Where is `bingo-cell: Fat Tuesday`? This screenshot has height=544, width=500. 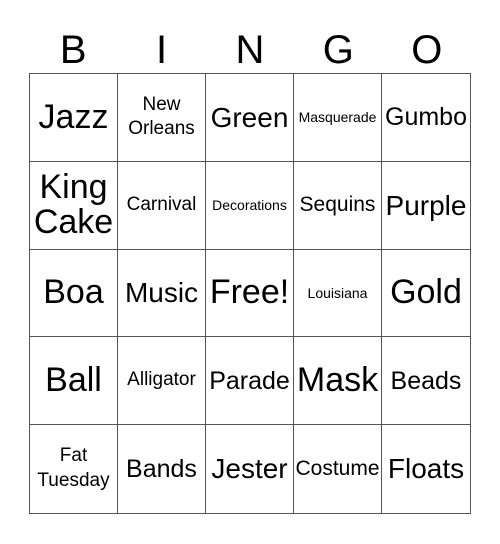 bingo-cell: Fat Tuesday is located at coordinates (74, 469).